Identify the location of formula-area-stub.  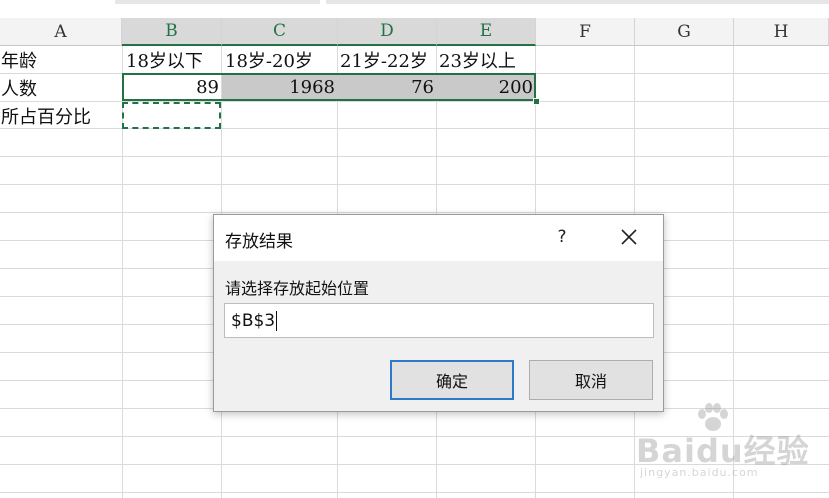
(577, 2).